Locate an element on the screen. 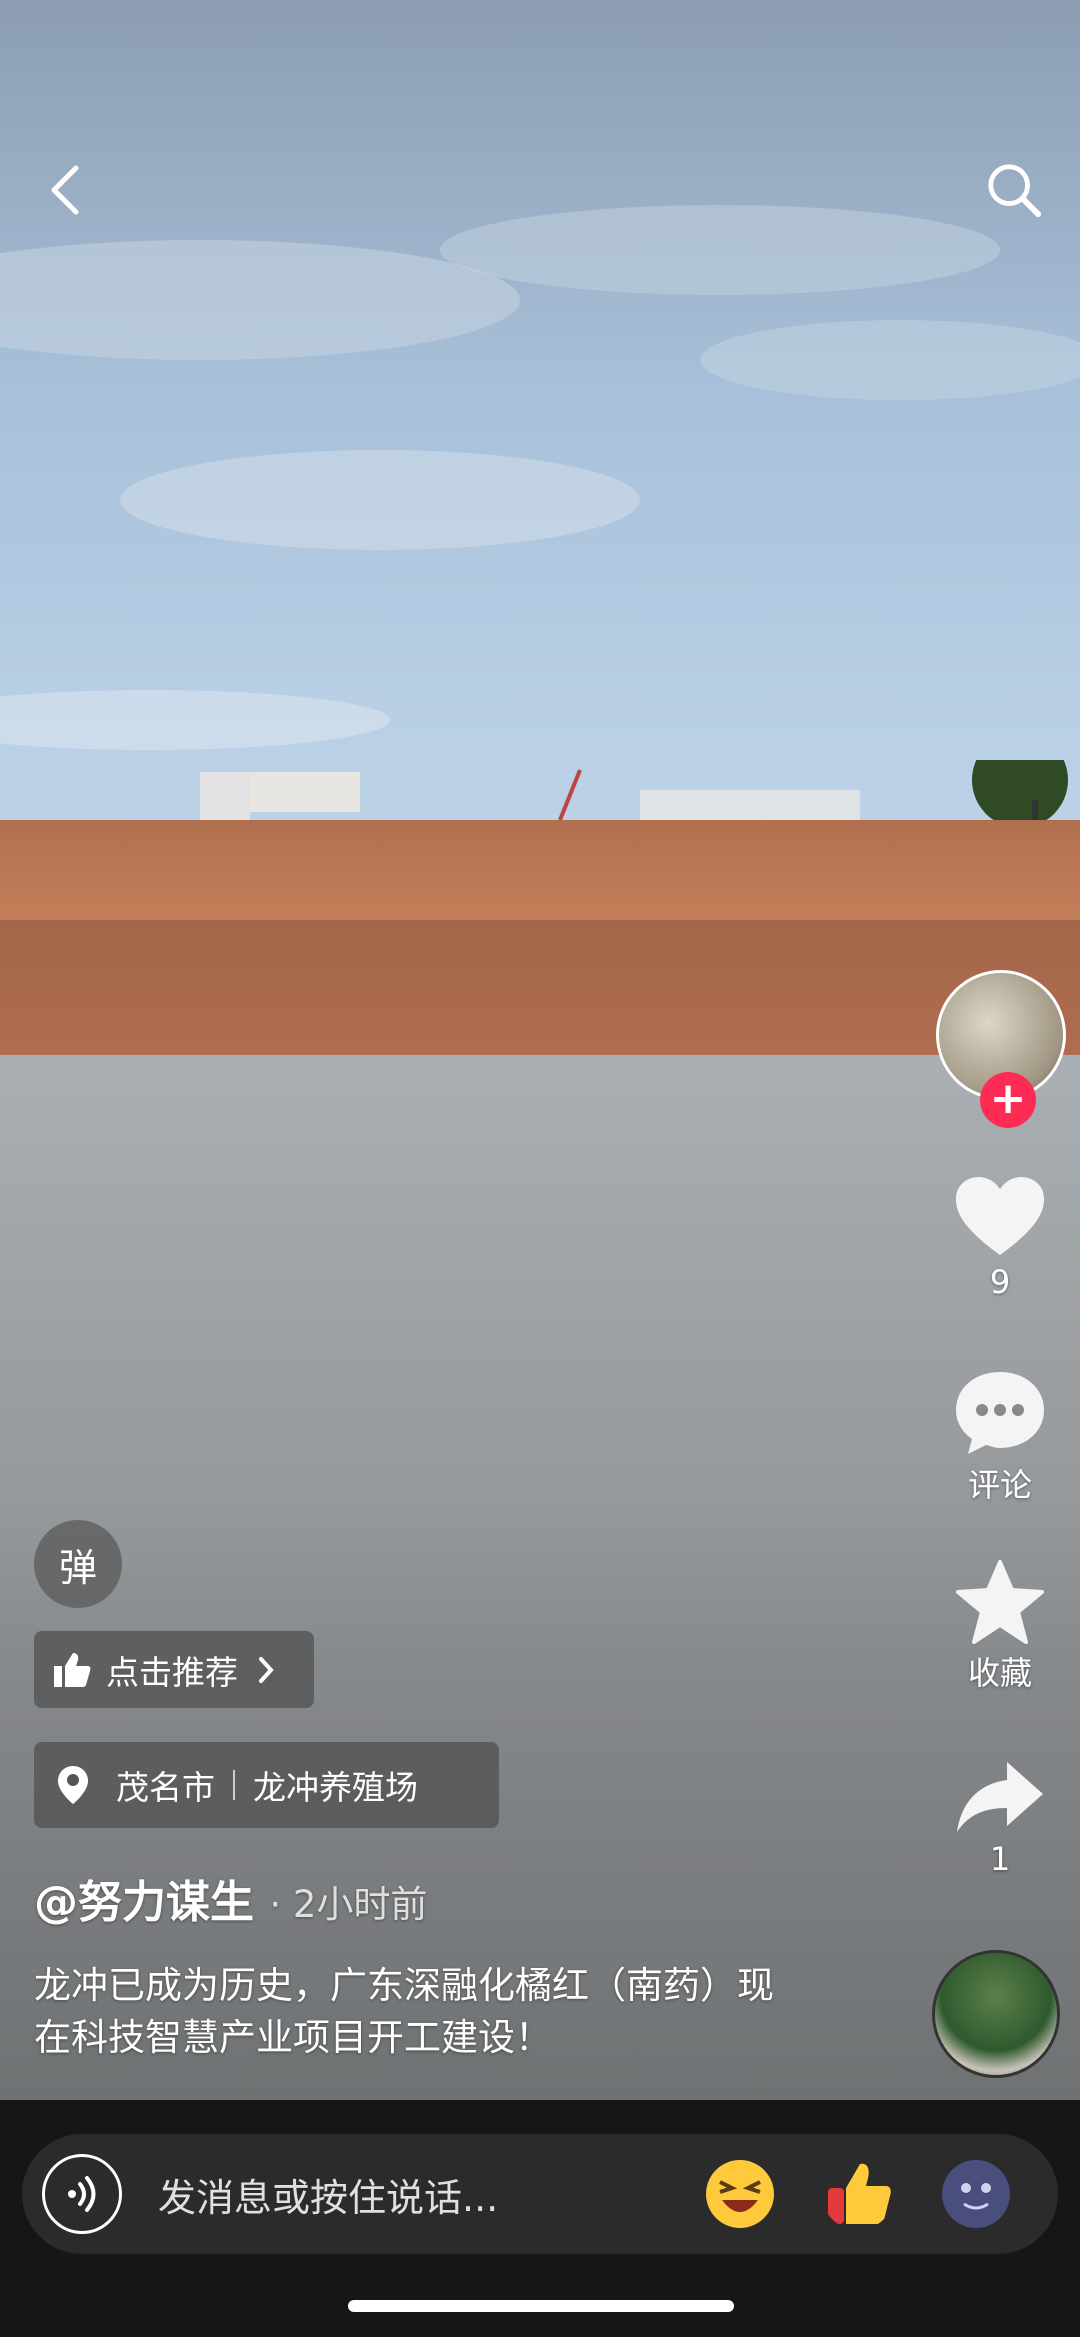 This screenshot has height=2337, width=1080. comment-label: 评论 is located at coordinates (999, 1485).